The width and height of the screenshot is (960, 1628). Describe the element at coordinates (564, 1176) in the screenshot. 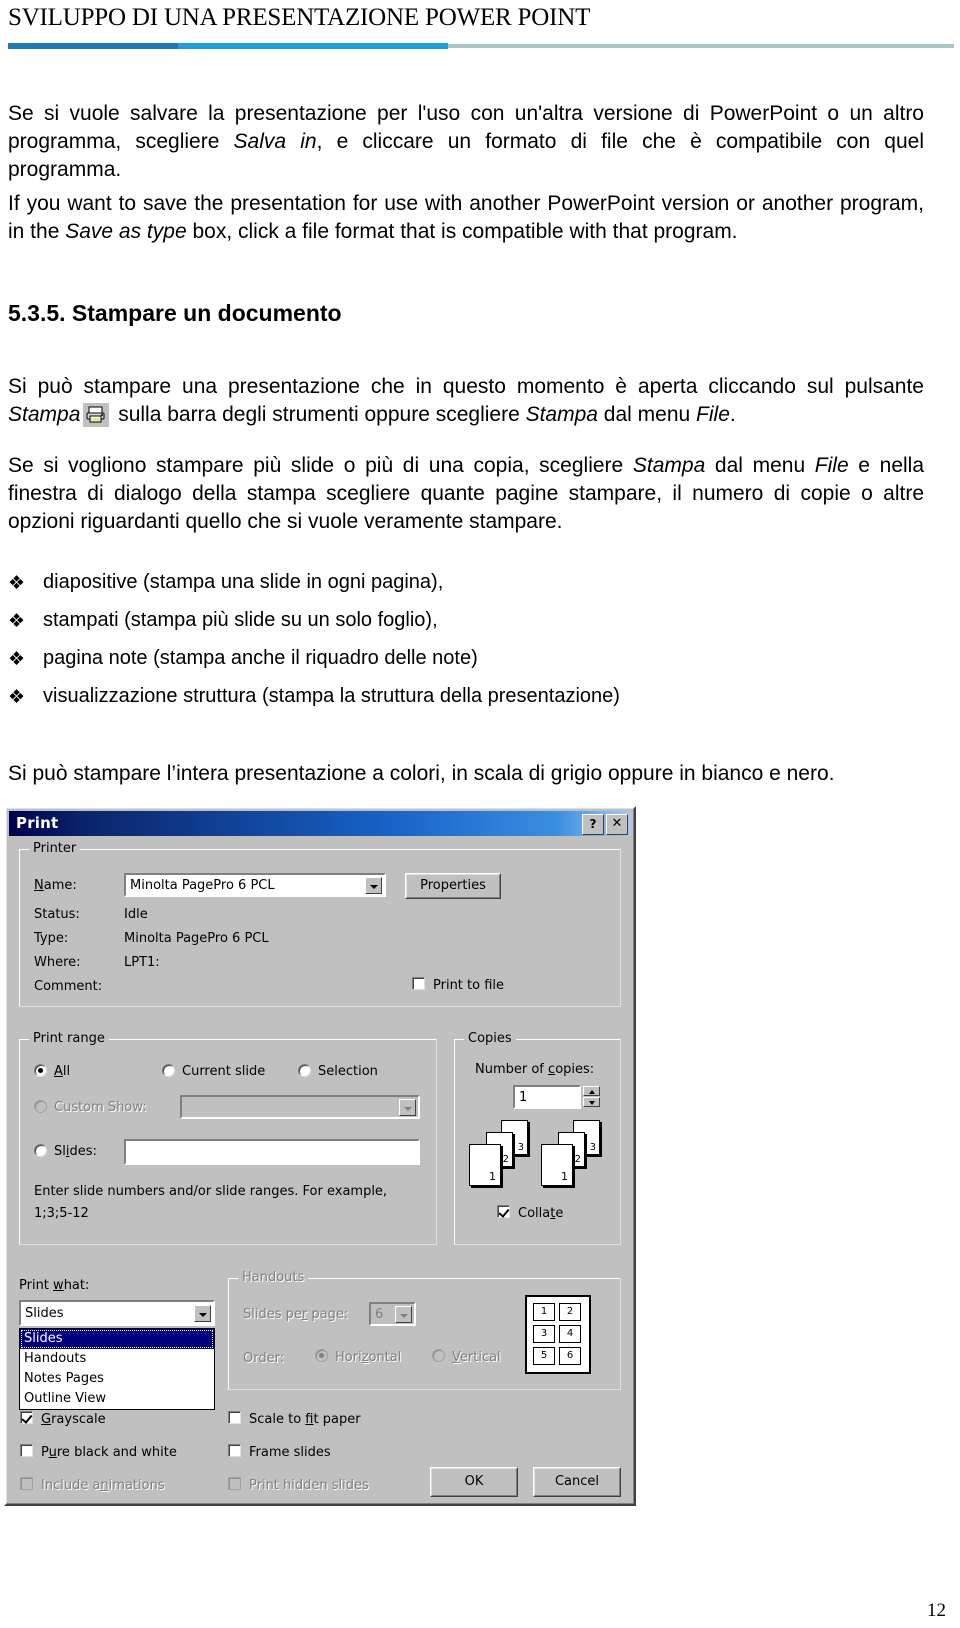

I see `collate-page-number: 1` at that location.